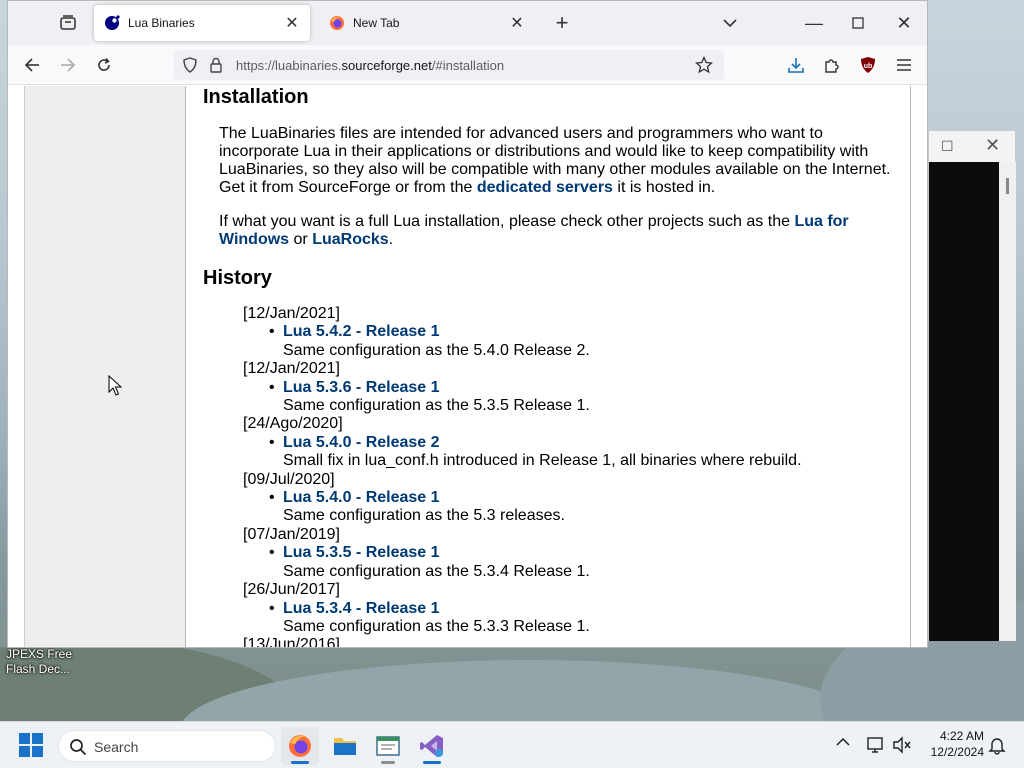  I want to click on taskbar-firefox-button, so click(300, 746).